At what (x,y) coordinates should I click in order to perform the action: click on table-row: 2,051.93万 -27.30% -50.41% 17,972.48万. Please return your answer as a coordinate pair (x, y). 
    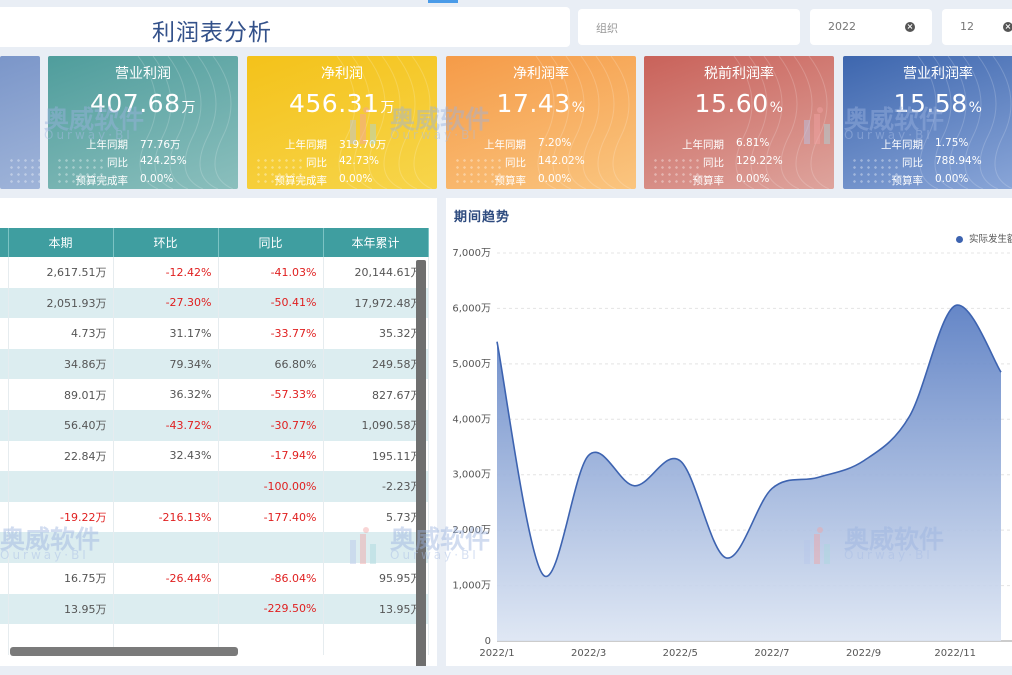
    Looking at the image, I should click on (214, 303).